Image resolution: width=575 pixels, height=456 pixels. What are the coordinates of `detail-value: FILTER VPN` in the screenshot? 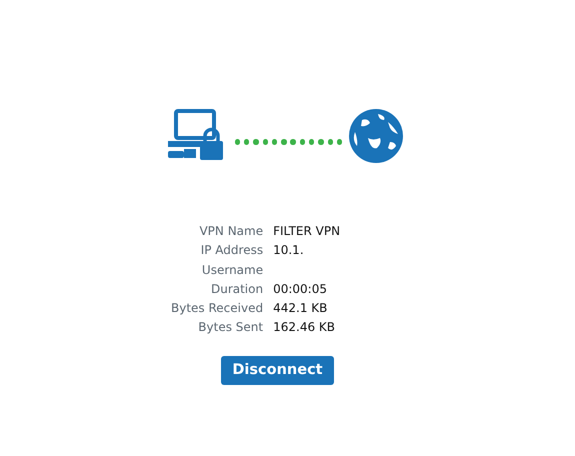 It's located at (306, 231).